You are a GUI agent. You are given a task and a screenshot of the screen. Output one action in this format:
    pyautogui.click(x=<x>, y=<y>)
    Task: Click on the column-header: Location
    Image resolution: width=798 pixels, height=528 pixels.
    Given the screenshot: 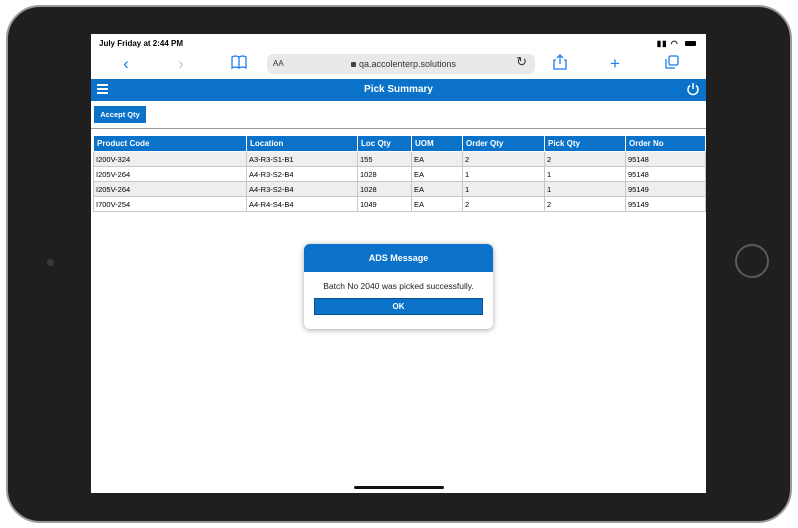 What is the action you would take?
    pyautogui.click(x=302, y=143)
    